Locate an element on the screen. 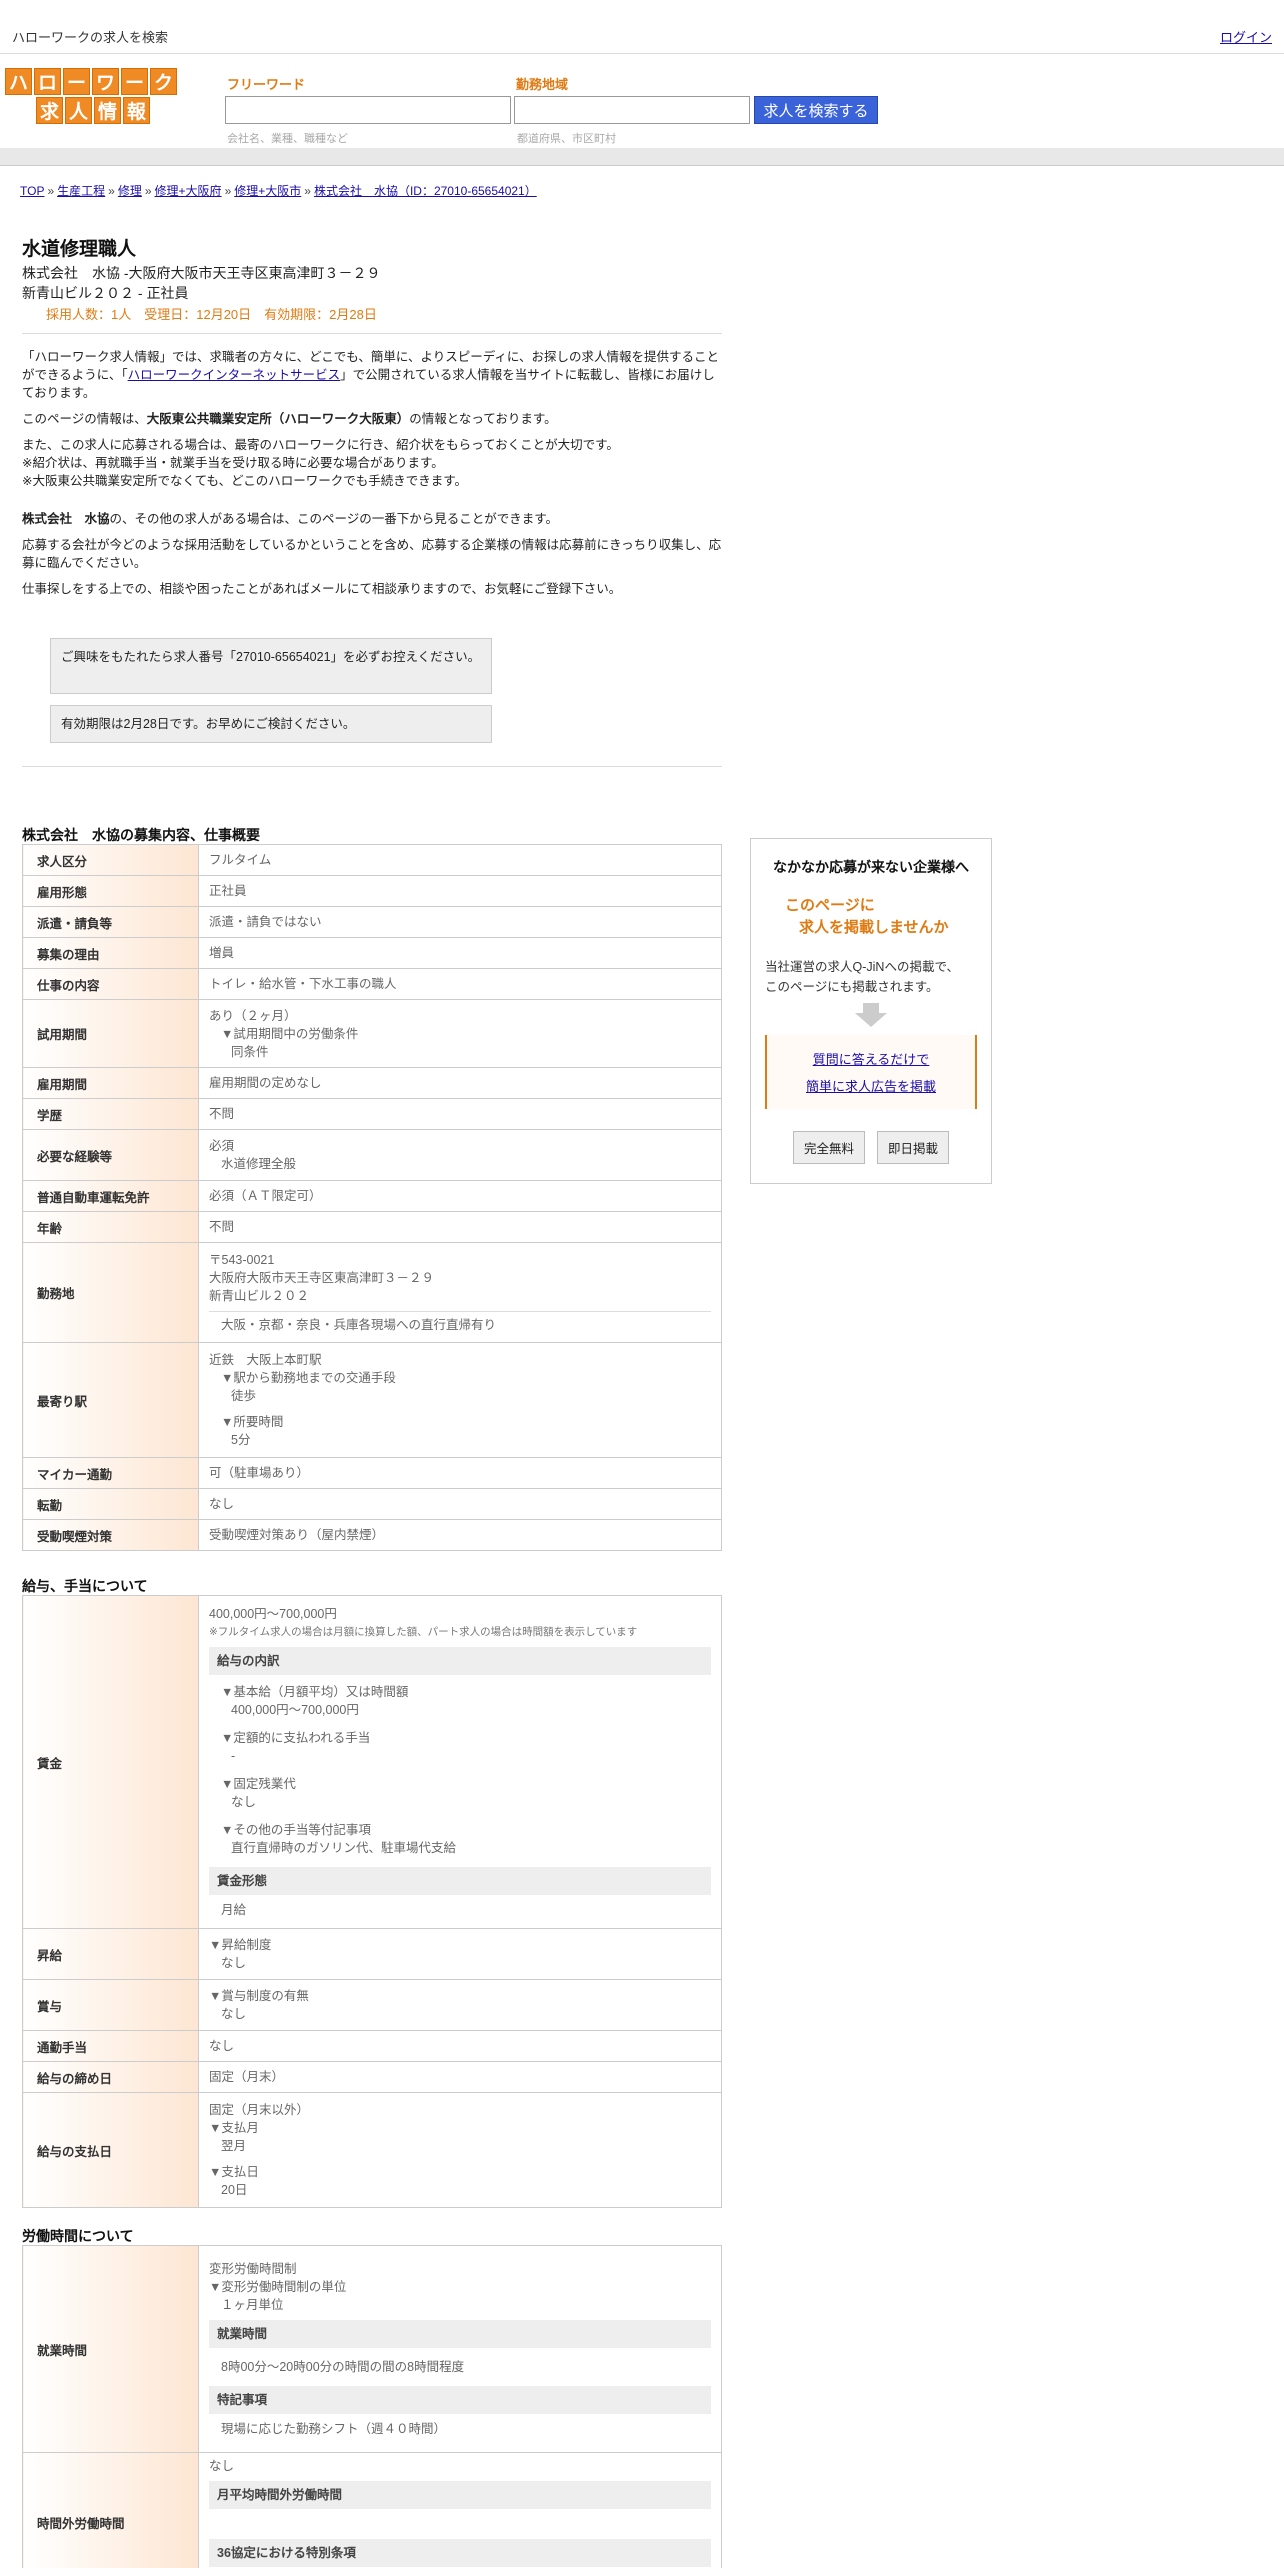  row-value: ▼昇給制度 なし is located at coordinates (460, 1954).